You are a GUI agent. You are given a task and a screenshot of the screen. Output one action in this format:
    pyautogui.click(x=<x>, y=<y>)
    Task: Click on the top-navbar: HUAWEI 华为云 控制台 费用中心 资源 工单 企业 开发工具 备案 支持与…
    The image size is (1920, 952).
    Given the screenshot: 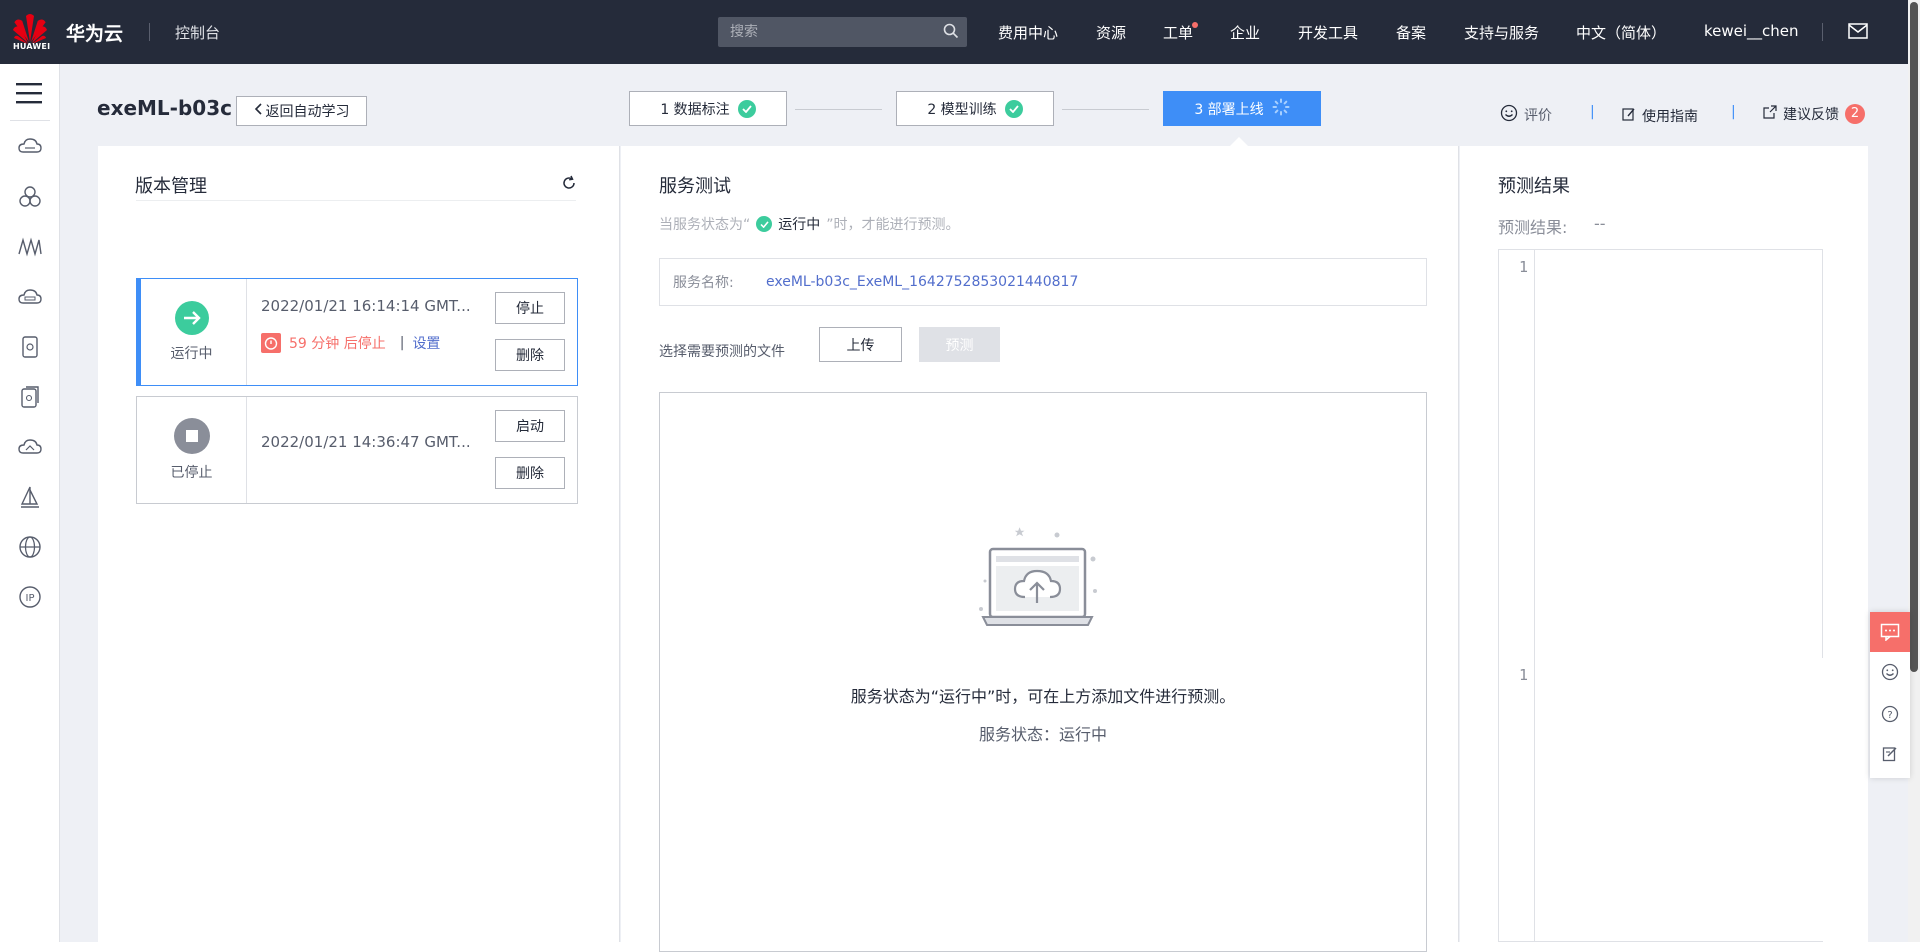 What is the action you would take?
    pyautogui.click(x=954, y=32)
    